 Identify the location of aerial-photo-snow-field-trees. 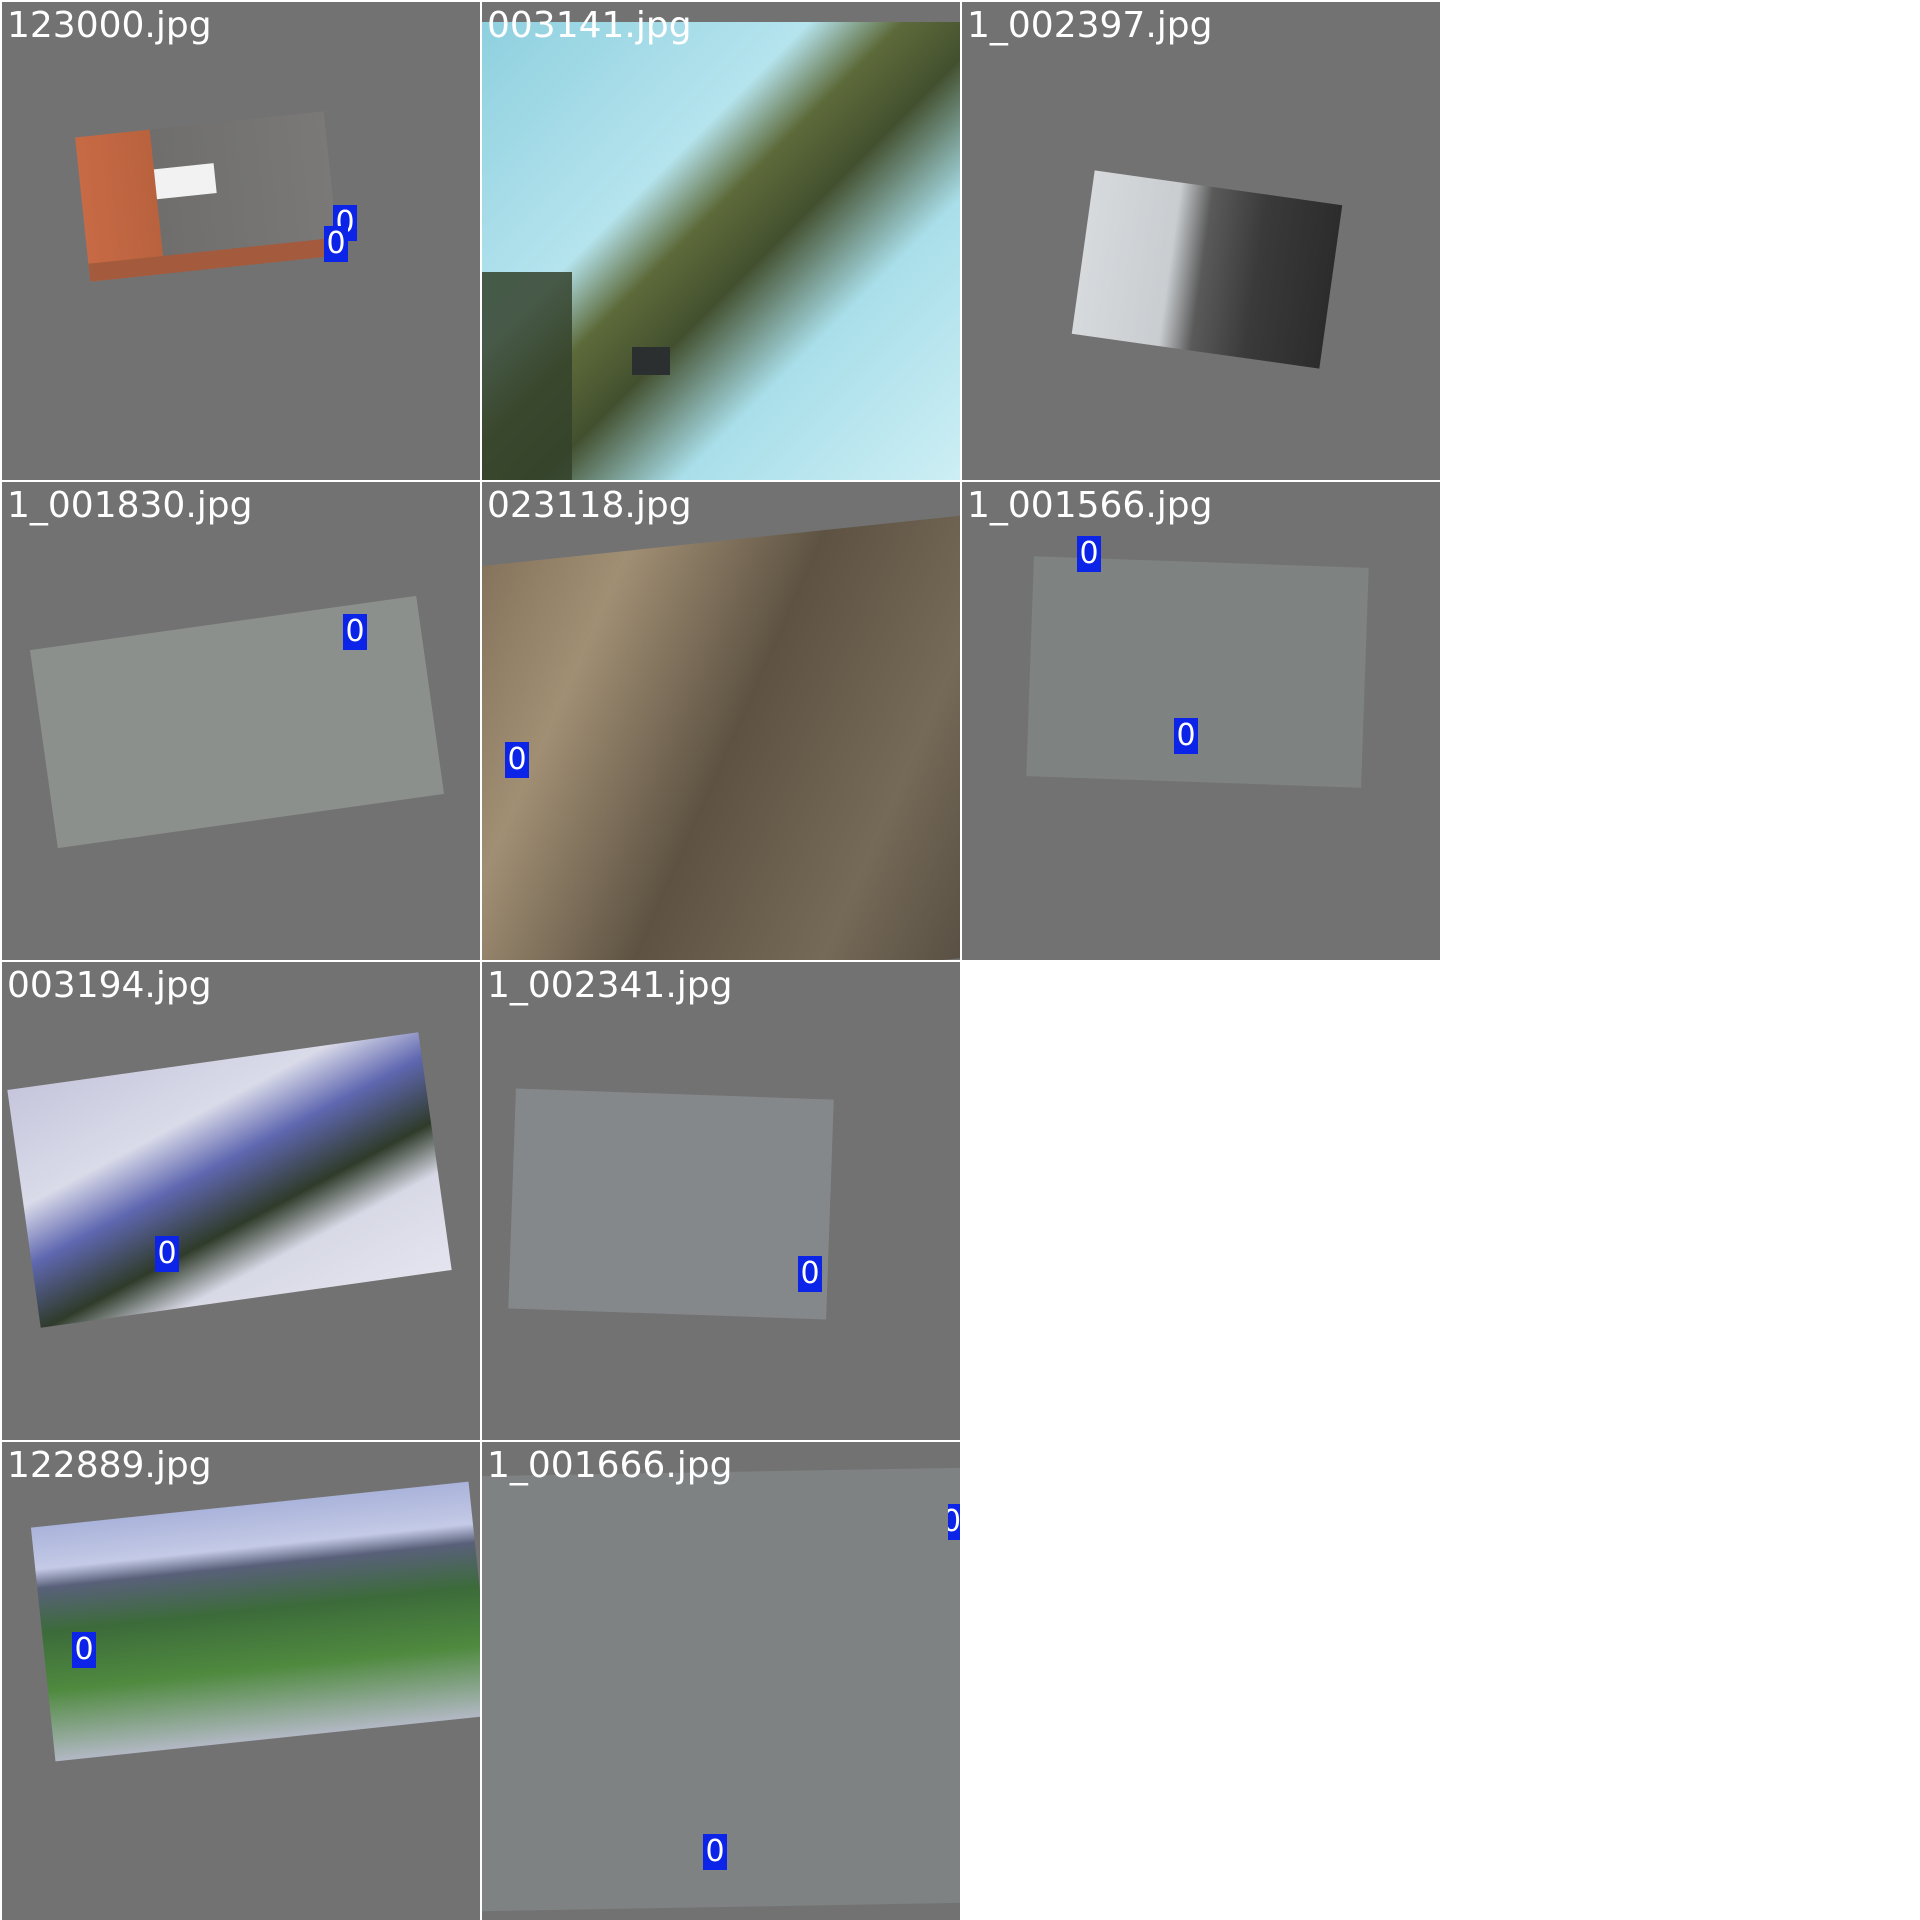
(1207, 269).